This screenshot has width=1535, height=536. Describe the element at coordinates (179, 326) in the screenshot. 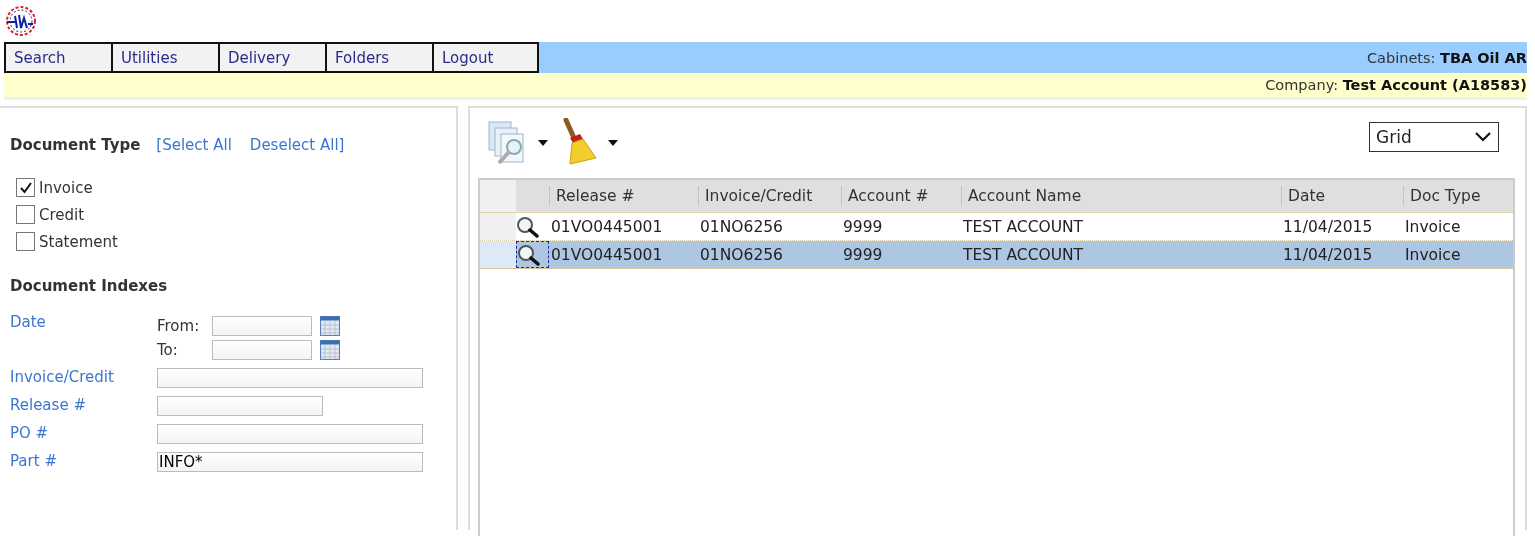

I see `from-label: From:` at that location.